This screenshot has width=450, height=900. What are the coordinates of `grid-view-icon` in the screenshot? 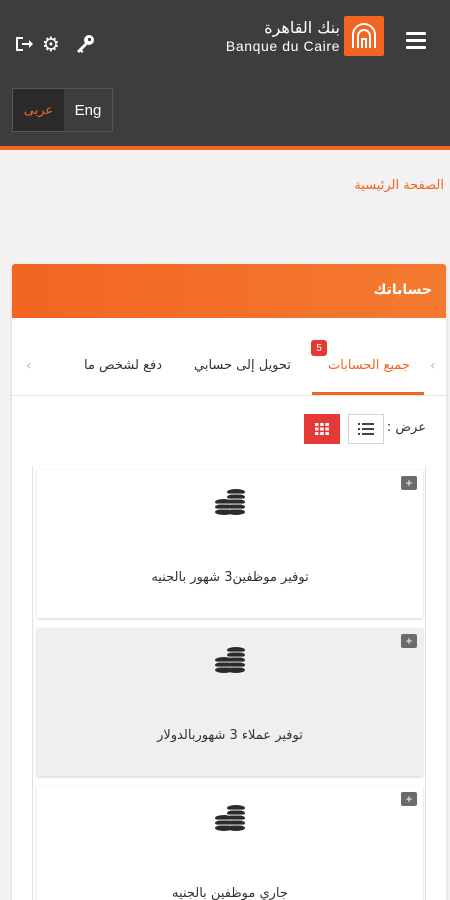 It's located at (322, 429).